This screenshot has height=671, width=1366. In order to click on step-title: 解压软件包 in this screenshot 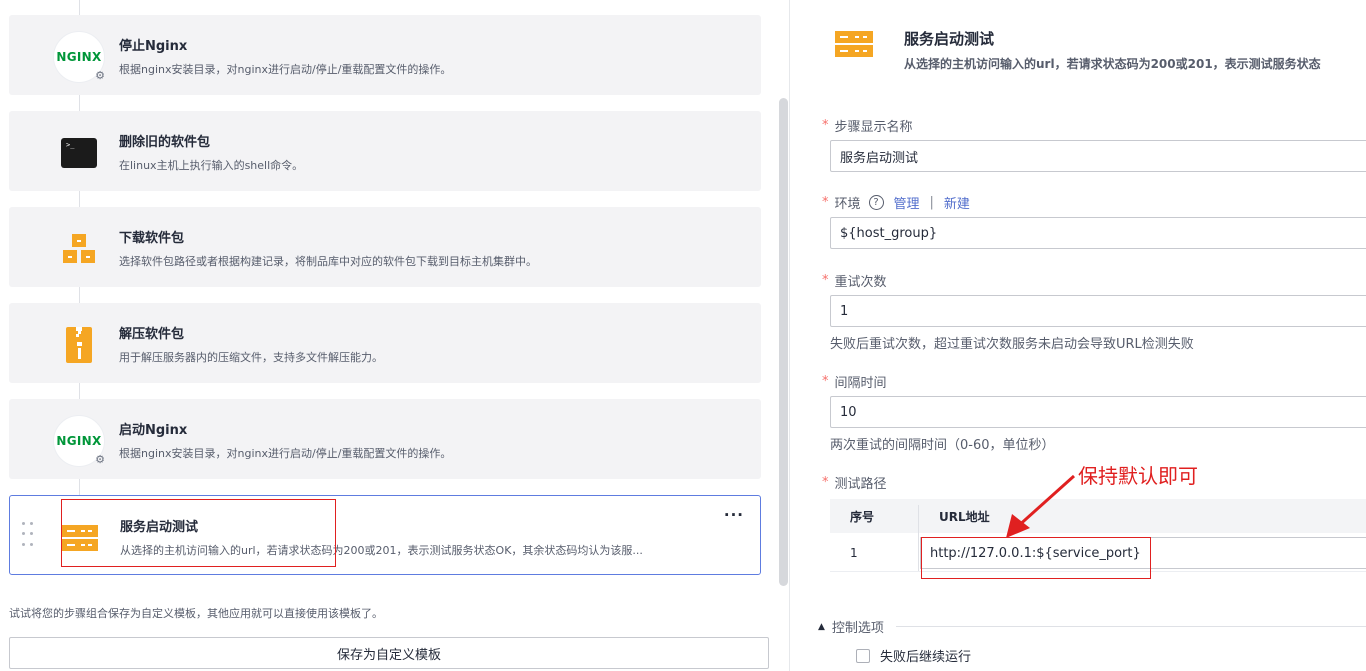, I will do `click(152, 334)`.